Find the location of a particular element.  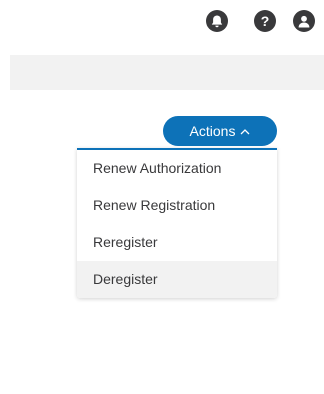

bell-glyph is located at coordinates (217, 21).